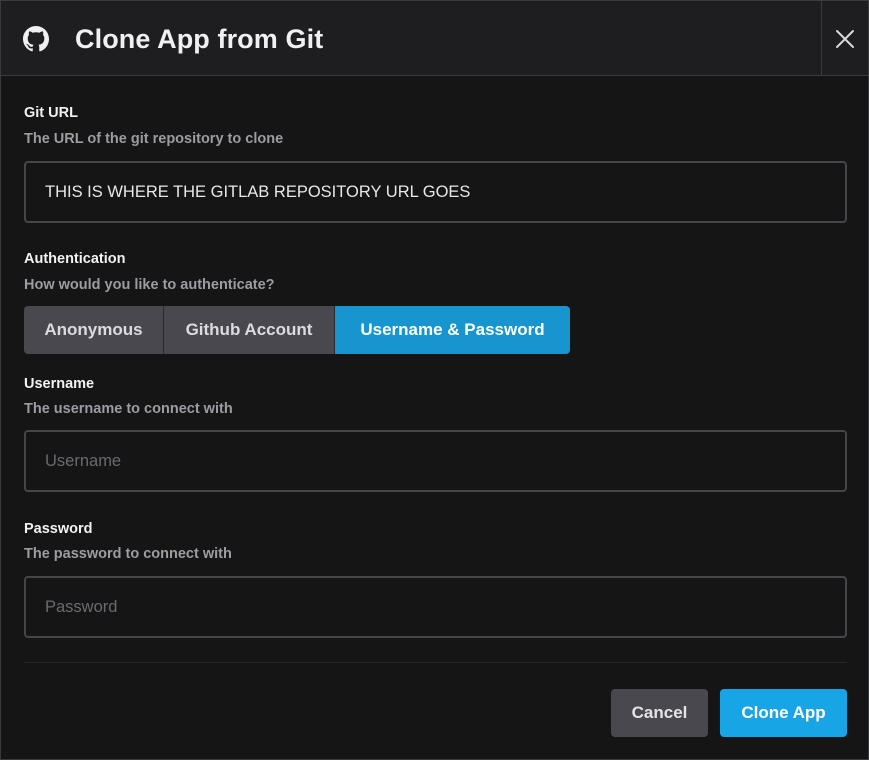 The image size is (869, 760). What do you see at coordinates (783, 713) in the screenshot?
I see `clone-app-button: Clone App` at bounding box center [783, 713].